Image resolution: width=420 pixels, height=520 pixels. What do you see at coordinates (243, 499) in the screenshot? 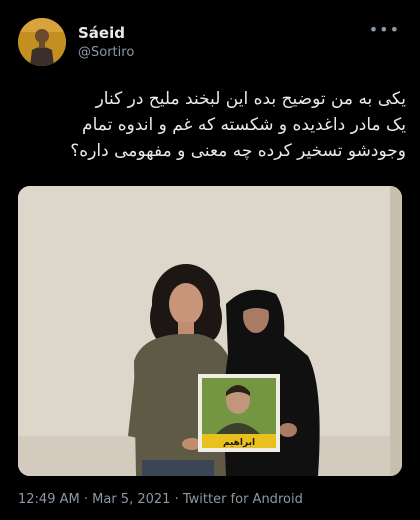
I see `tweet-source: Twitter for Android` at bounding box center [243, 499].